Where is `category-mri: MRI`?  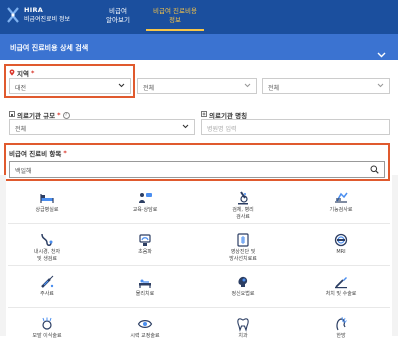
category-mri: MRI is located at coordinates (341, 247).